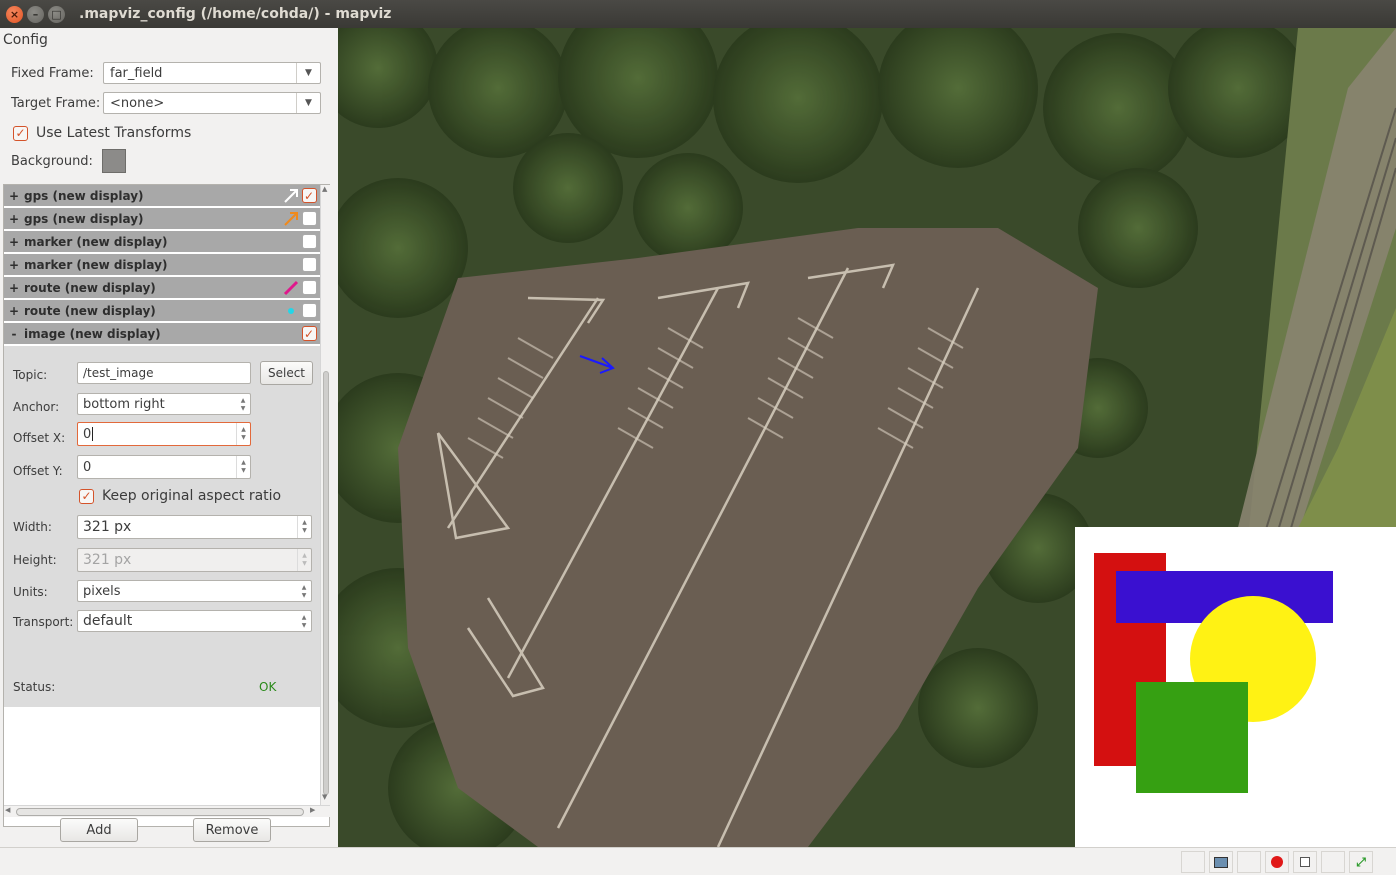 The image size is (1396, 875). What do you see at coordinates (162, 333) in the screenshot?
I see `display-row: - image (new display) ✓` at bounding box center [162, 333].